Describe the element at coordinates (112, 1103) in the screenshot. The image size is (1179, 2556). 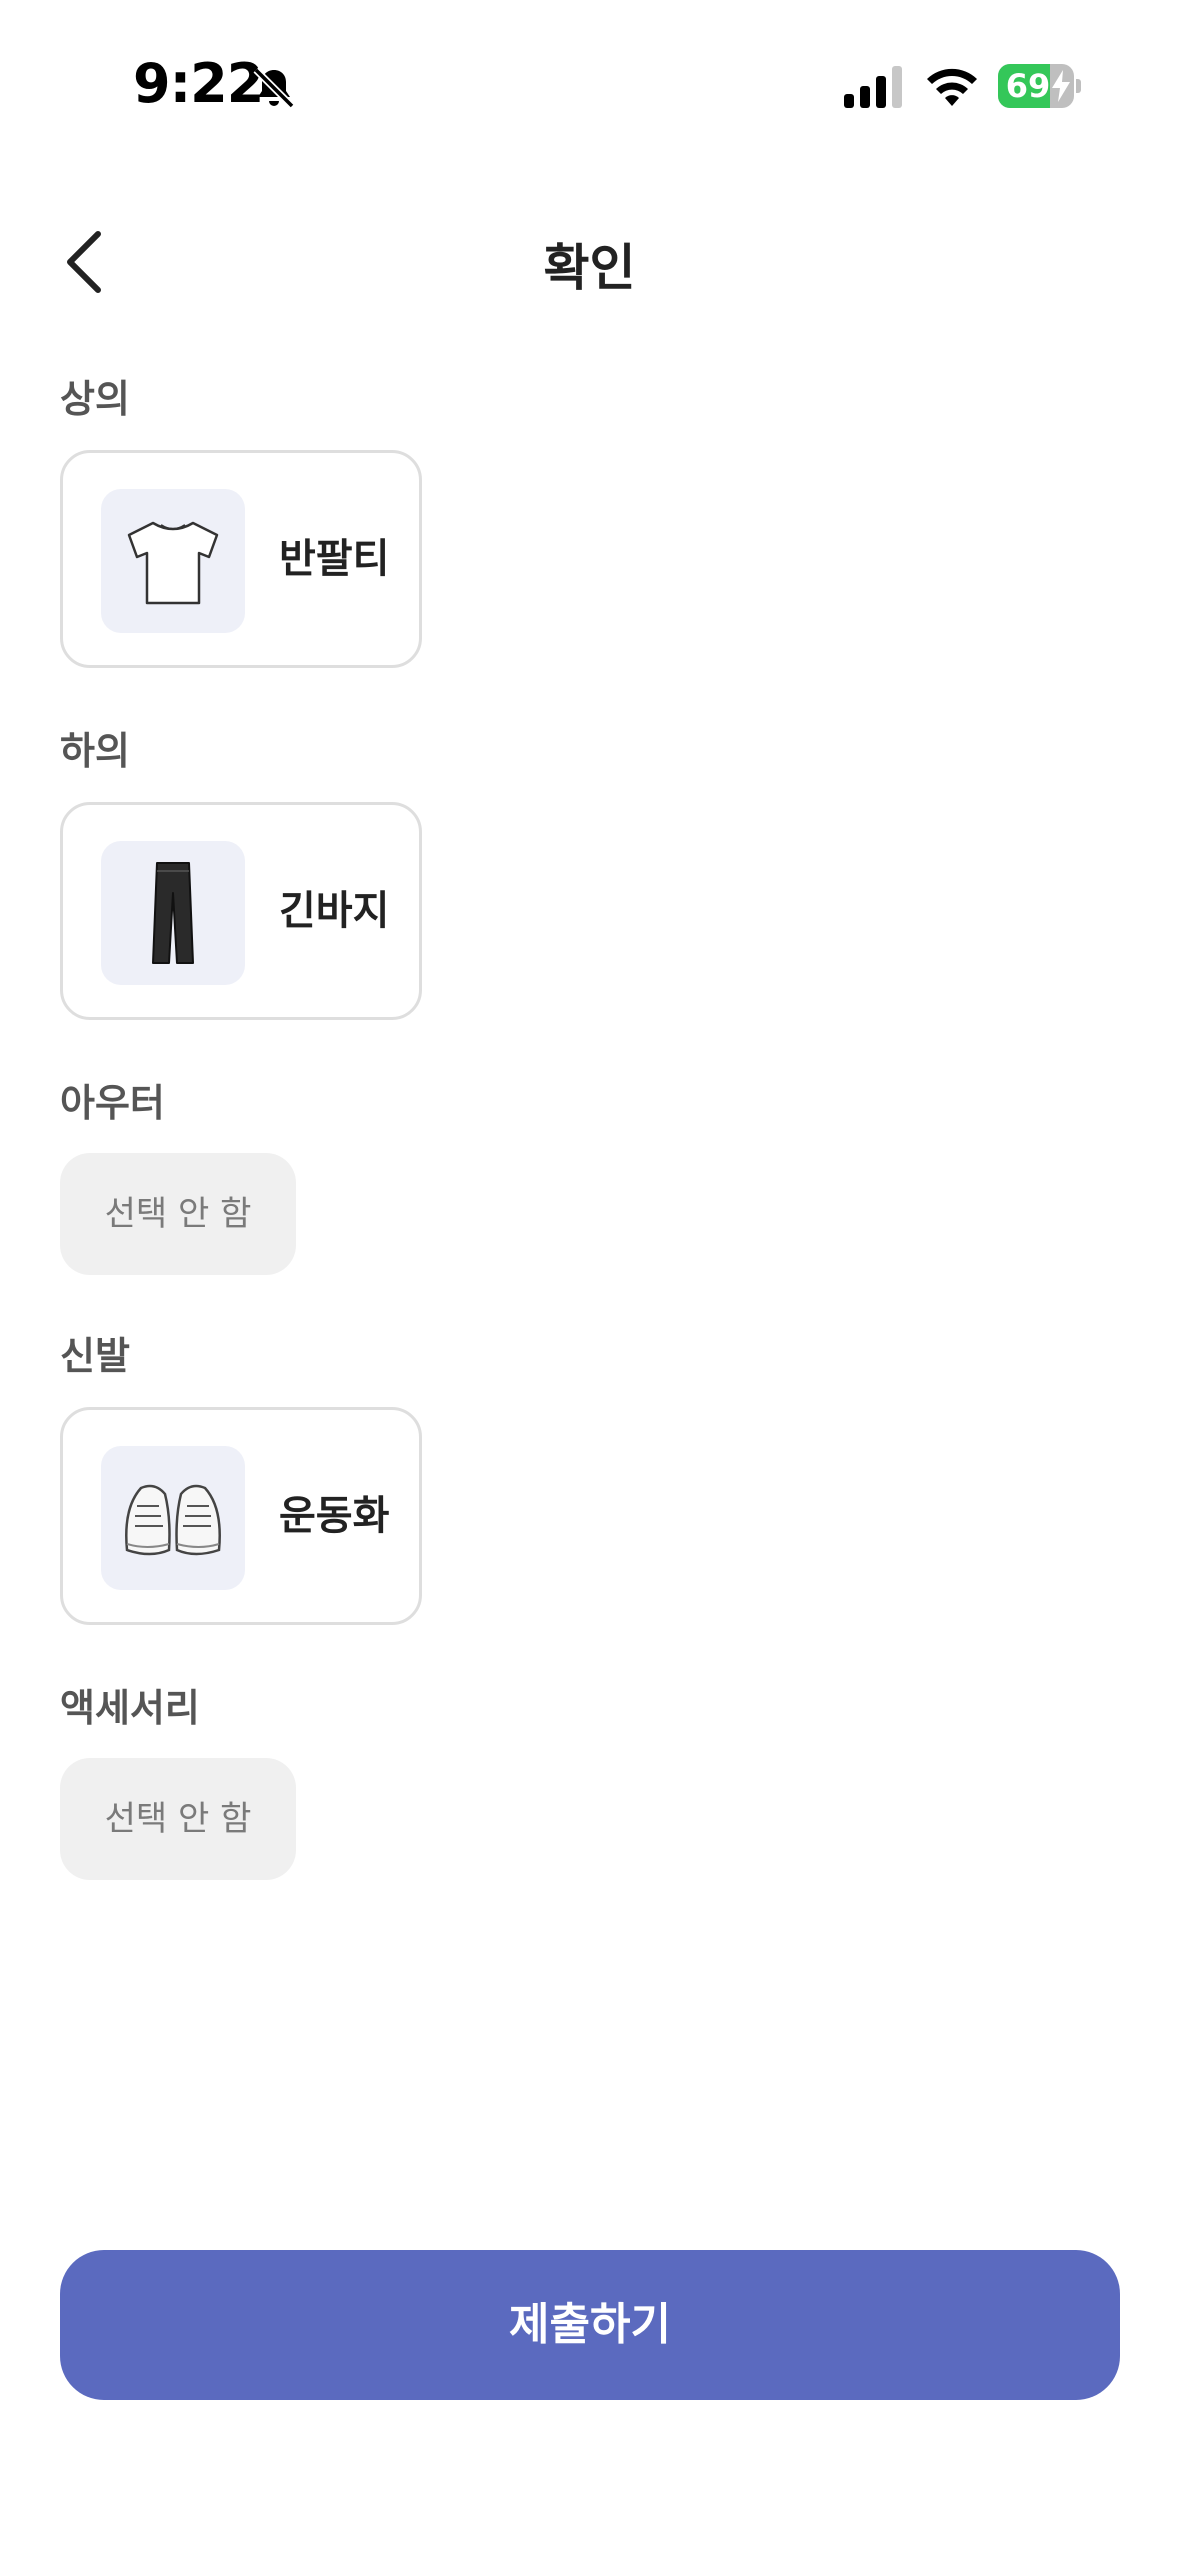
I see `section-label-outer: 아우터` at that location.